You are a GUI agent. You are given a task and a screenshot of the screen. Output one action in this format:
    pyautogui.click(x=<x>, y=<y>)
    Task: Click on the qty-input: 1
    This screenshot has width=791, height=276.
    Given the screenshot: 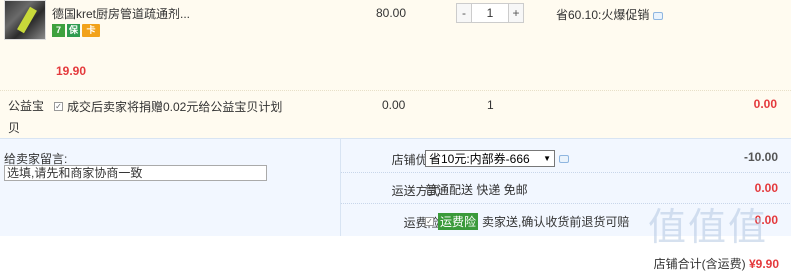 What is the action you would take?
    pyautogui.click(x=490, y=13)
    